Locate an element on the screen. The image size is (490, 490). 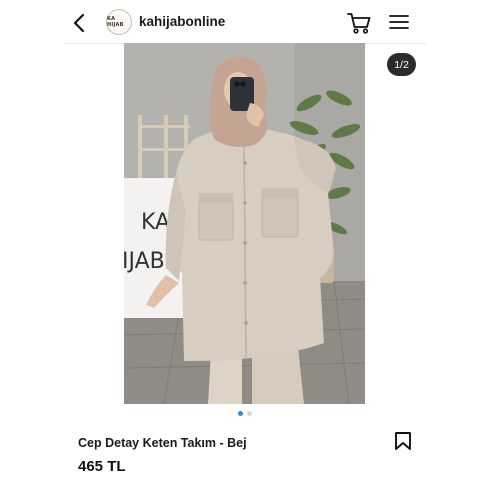
product-price: 465 TL is located at coordinates (102, 466).